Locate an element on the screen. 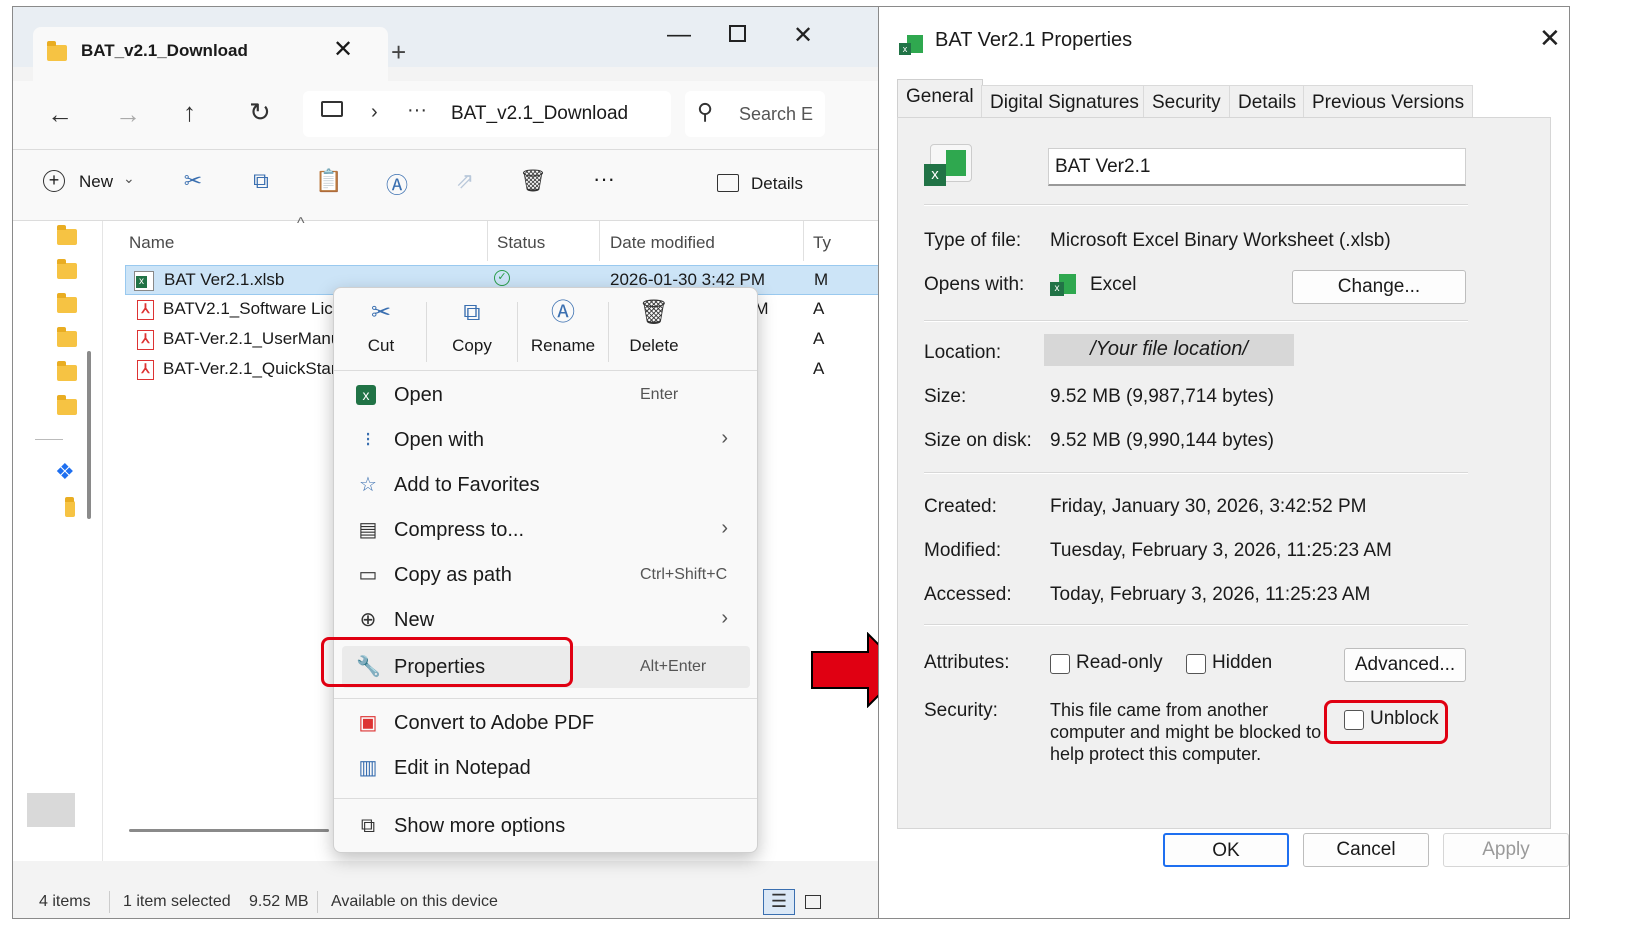 Image resolution: width=1642 pixels, height=925 pixels. open-with-icon: ⁝ is located at coordinates (368, 440).